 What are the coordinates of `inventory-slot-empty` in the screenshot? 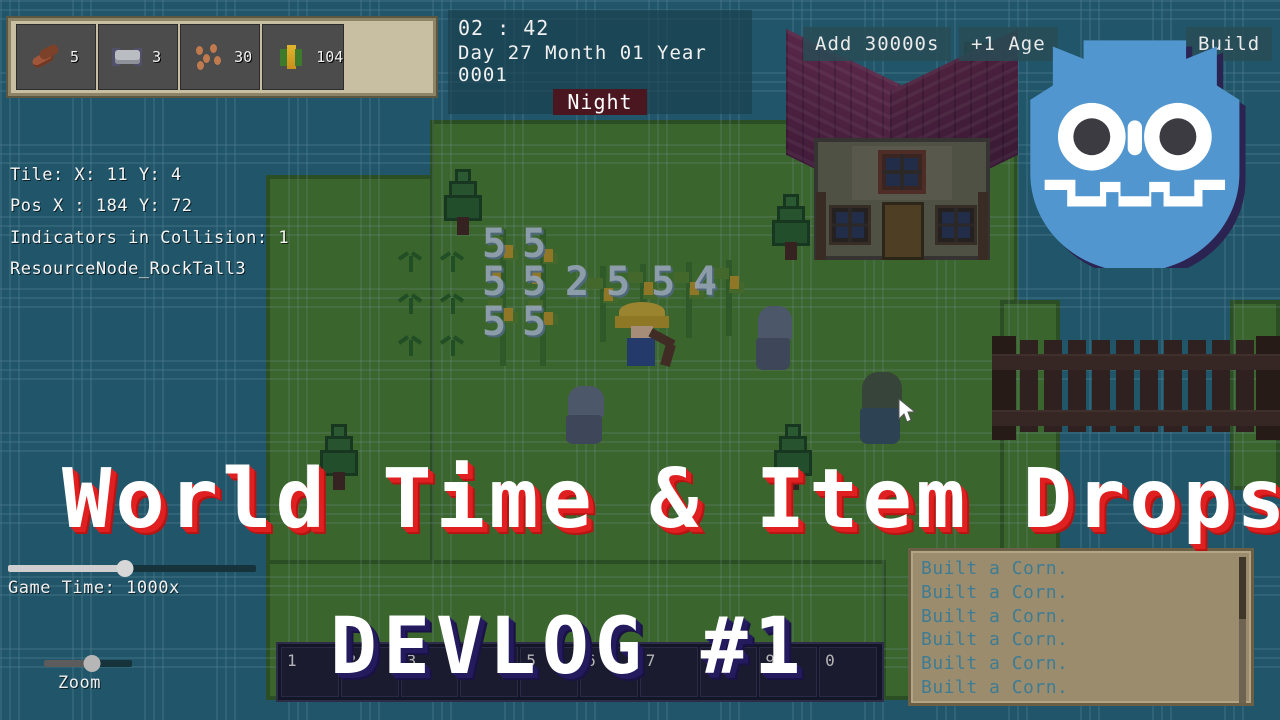 It's located at (386, 57).